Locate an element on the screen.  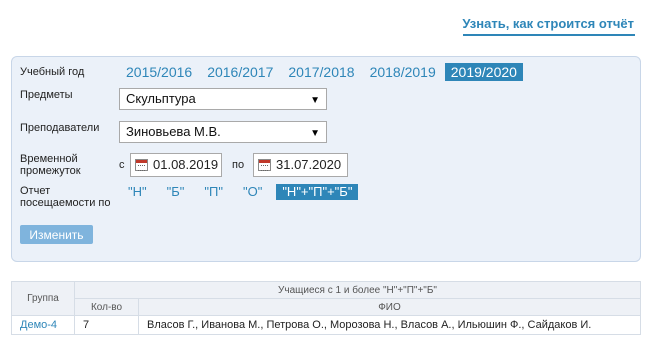
teacher-select: Зиновьева М.В. ▼ is located at coordinates (223, 132).